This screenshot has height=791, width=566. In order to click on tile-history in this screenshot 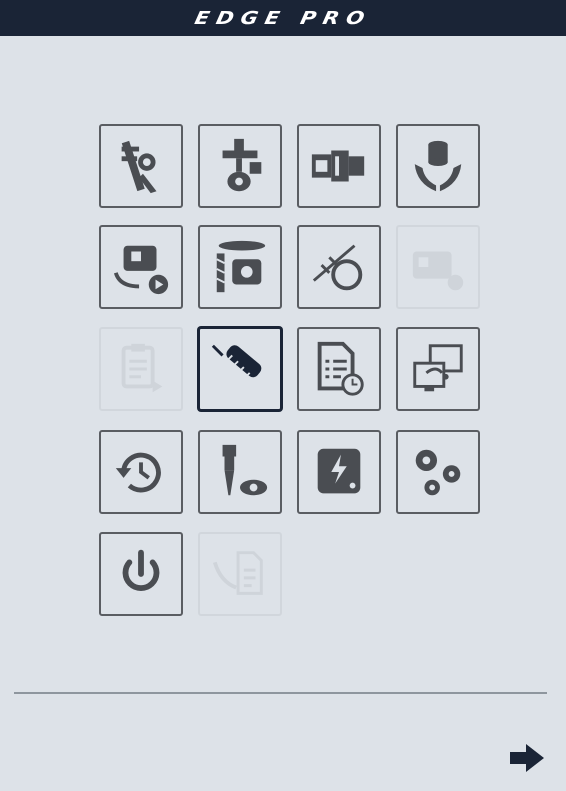, I will do `click(141, 472)`.